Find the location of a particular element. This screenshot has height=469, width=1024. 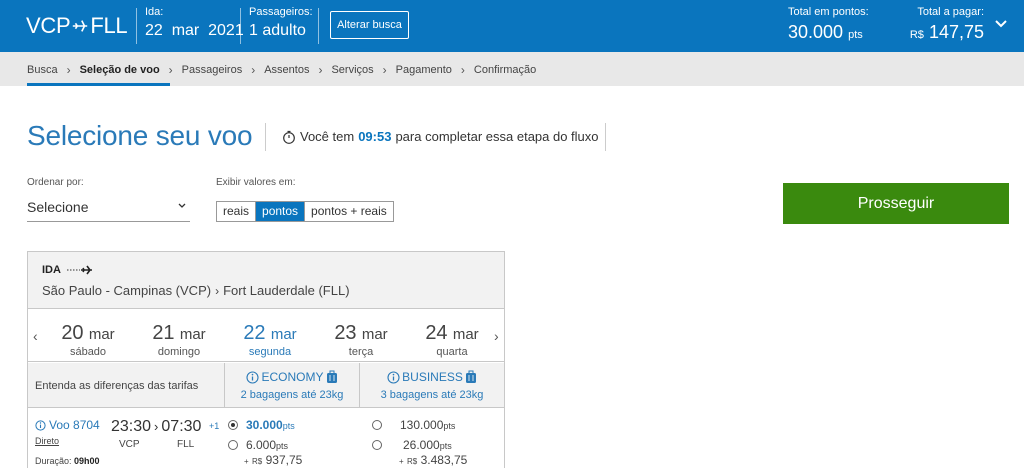

business-opt2-unit: pts is located at coordinates (445, 446).